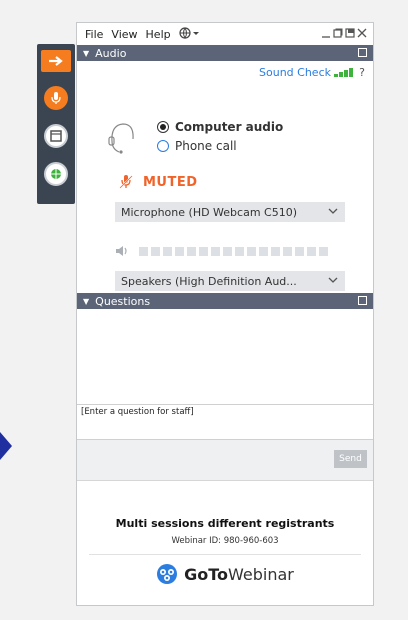  What do you see at coordinates (229, 127) in the screenshot?
I see `computer-audio-label: Computer audio` at bounding box center [229, 127].